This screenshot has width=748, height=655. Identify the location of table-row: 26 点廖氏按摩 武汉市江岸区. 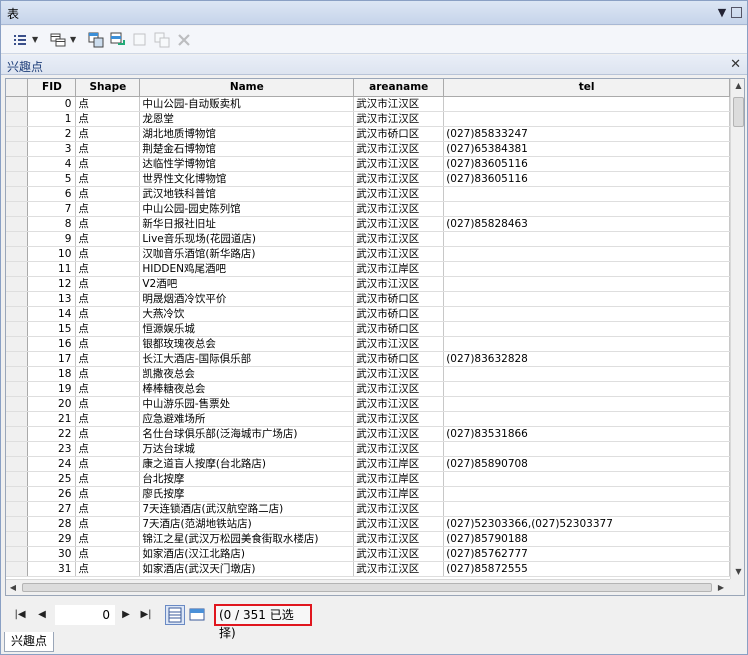
(368, 494).